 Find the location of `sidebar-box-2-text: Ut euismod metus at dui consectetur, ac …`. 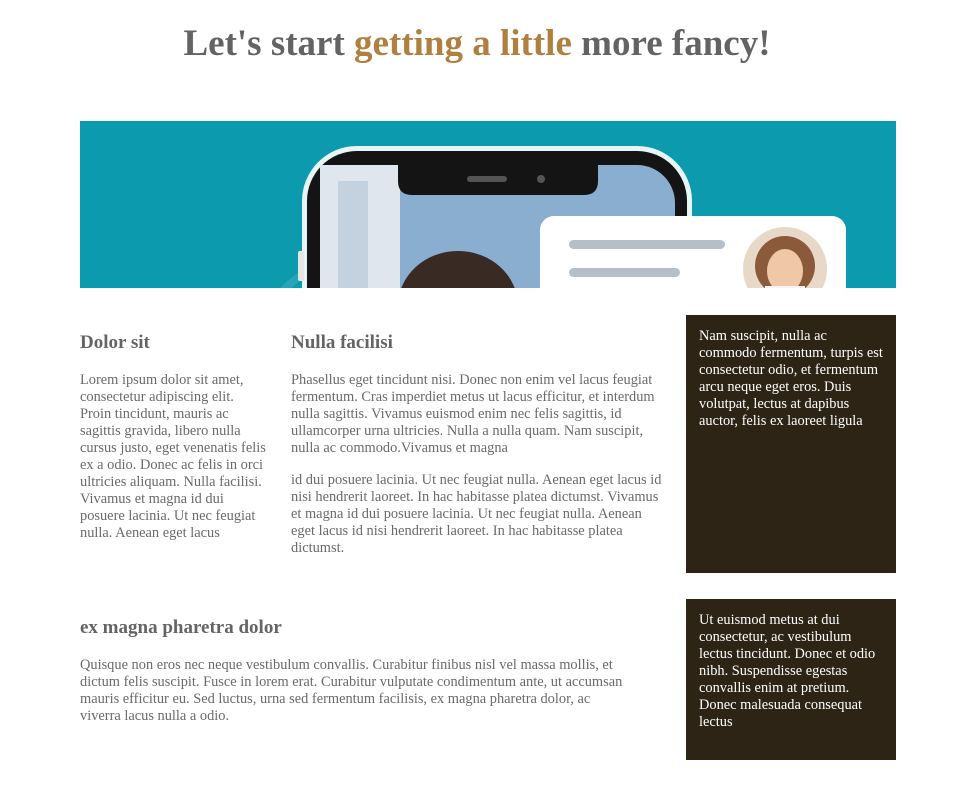

sidebar-box-2-text: Ut euismod metus at dui consectetur, ac … is located at coordinates (787, 671).